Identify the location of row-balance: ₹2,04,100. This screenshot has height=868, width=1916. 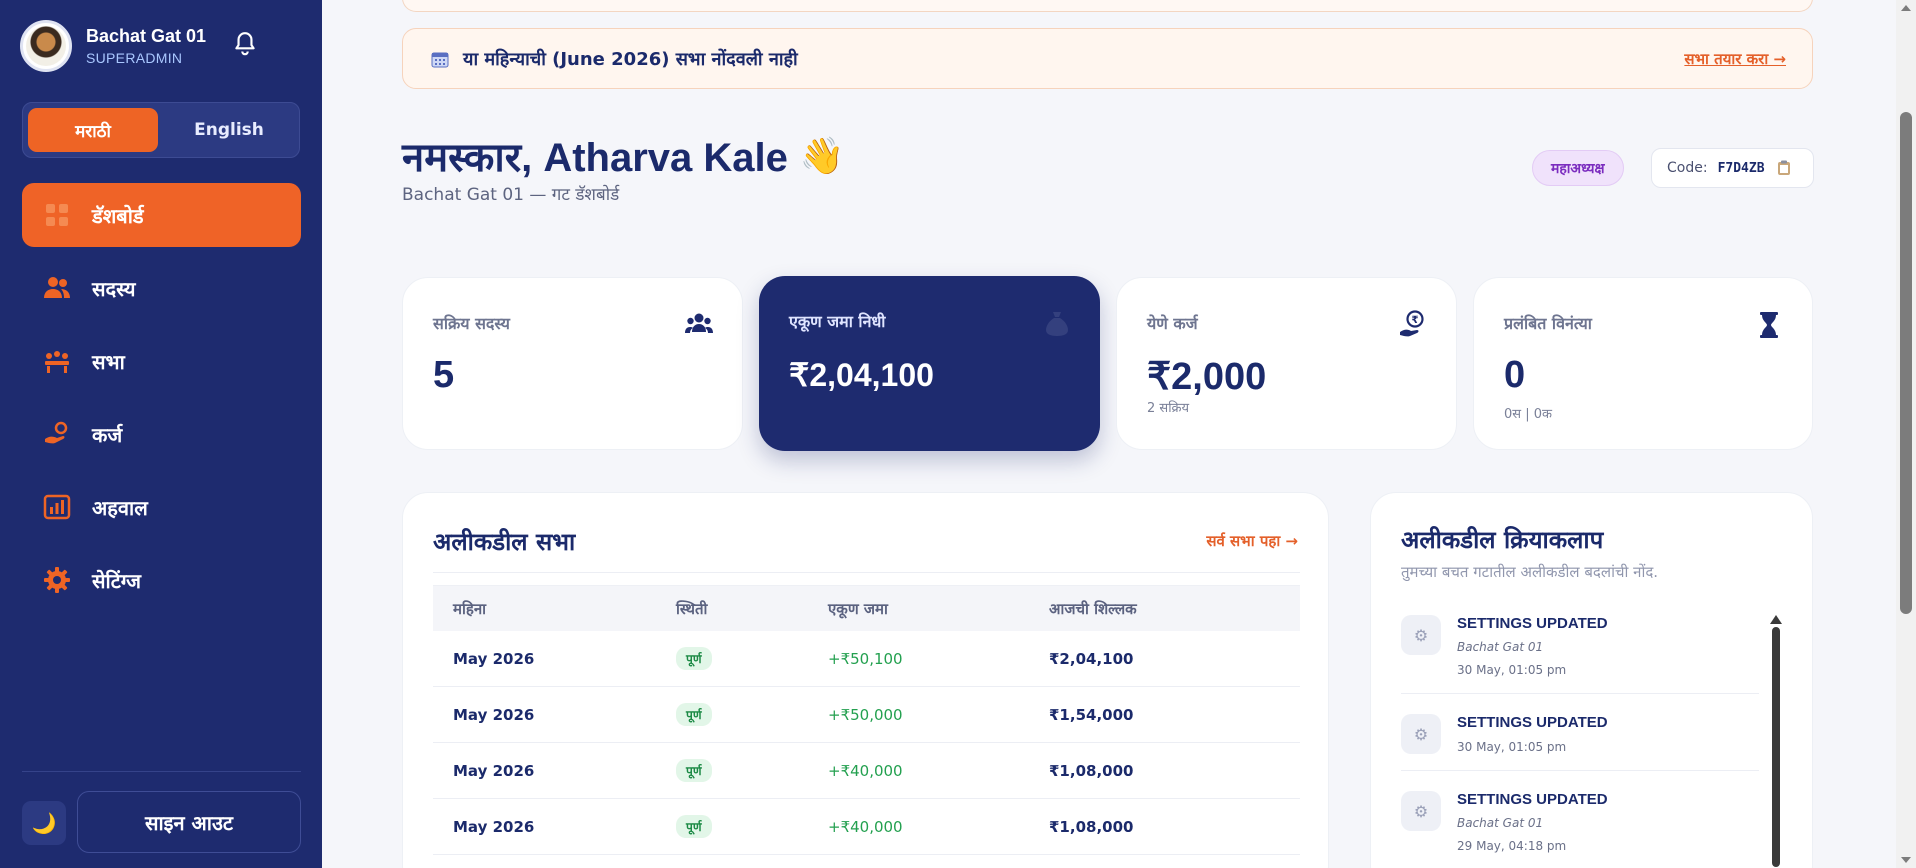
(1091, 658).